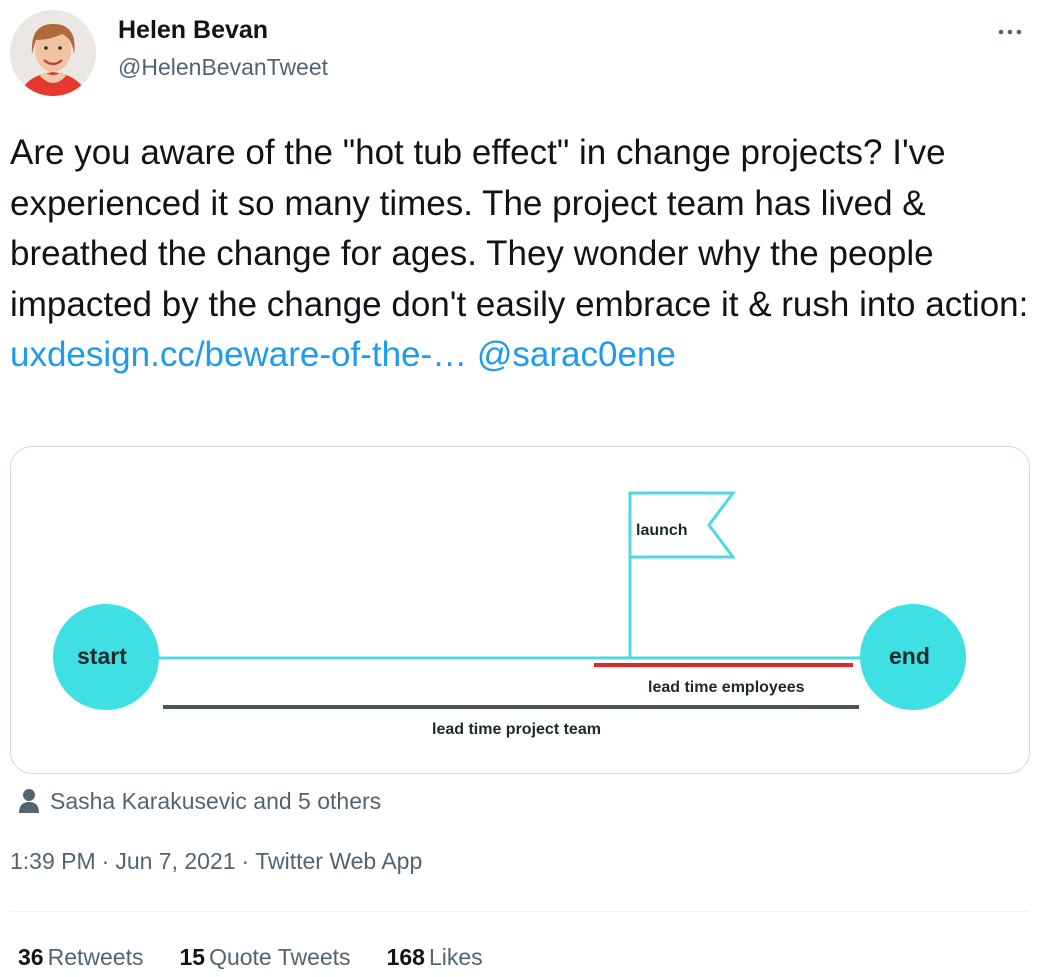 The height and width of the screenshot is (977, 1047). I want to click on divider, so click(519, 911).